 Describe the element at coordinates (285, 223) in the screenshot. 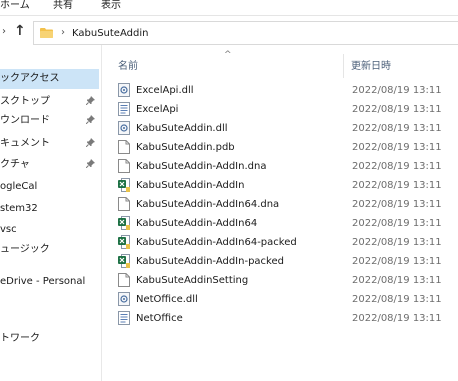

I see `file-row: KabuSuteAddin-AddIn64 2022/08/19 13:11` at that location.